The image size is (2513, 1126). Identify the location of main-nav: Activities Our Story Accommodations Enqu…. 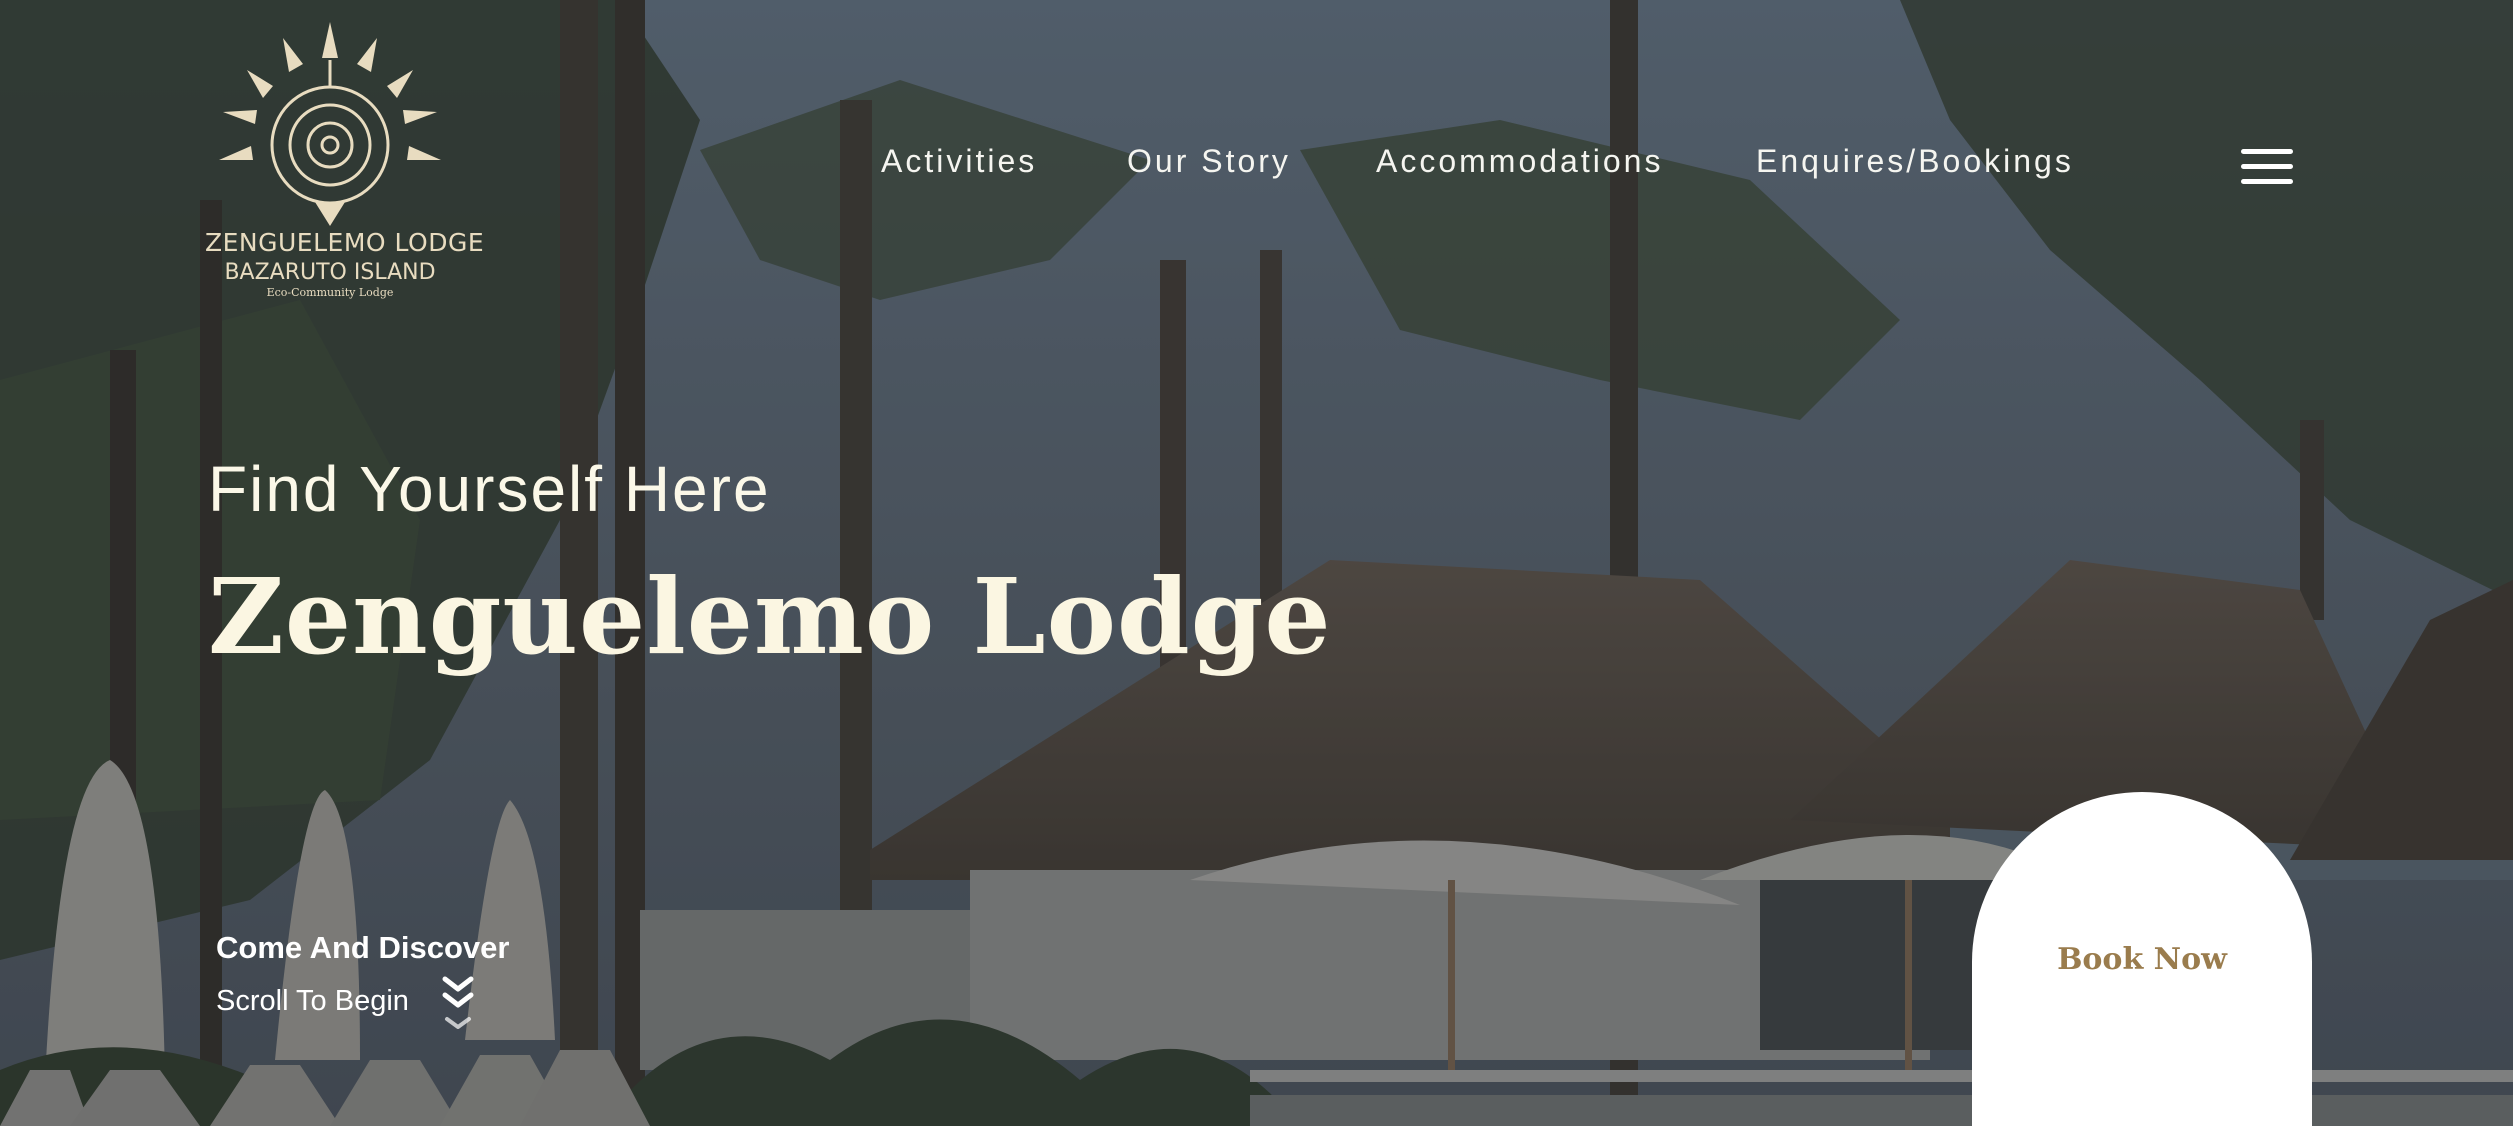
(1256, 166).